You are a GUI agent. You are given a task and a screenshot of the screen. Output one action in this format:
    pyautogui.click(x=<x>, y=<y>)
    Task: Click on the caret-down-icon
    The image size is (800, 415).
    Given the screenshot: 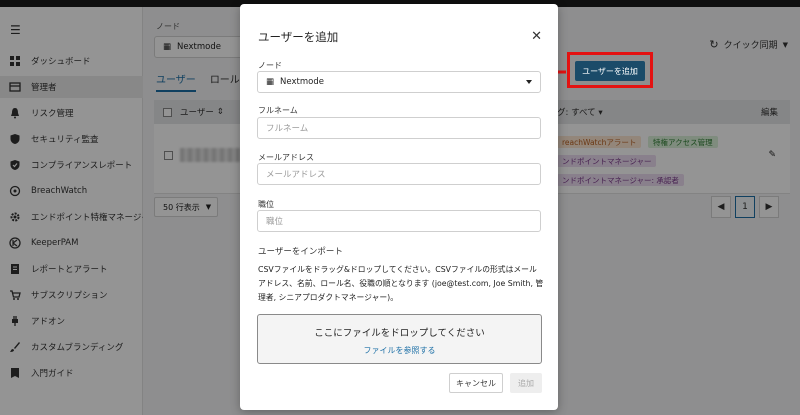 What is the action you would take?
    pyautogui.click(x=529, y=82)
    